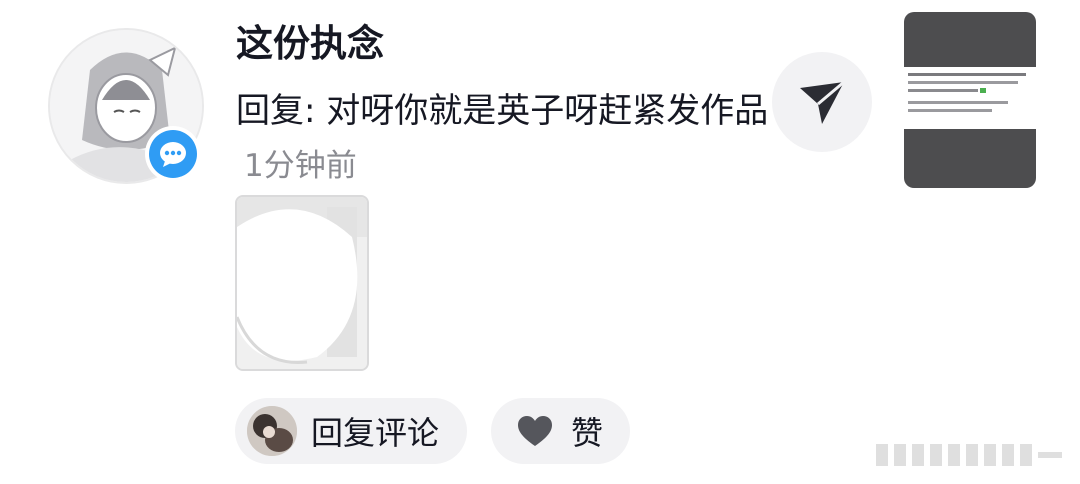 This screenshot has width=1080, height=484. Describe the element at coordinates (272, 431) in the screenshot. I see `my-avatar` at that location.